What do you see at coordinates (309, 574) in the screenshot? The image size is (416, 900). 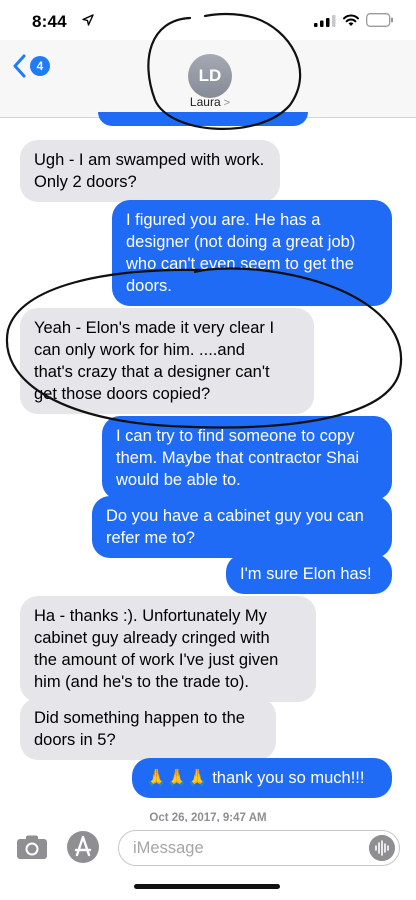 I see `message-bubble-sent: I'm sure Elon has!` at bounding box center [309, 574].